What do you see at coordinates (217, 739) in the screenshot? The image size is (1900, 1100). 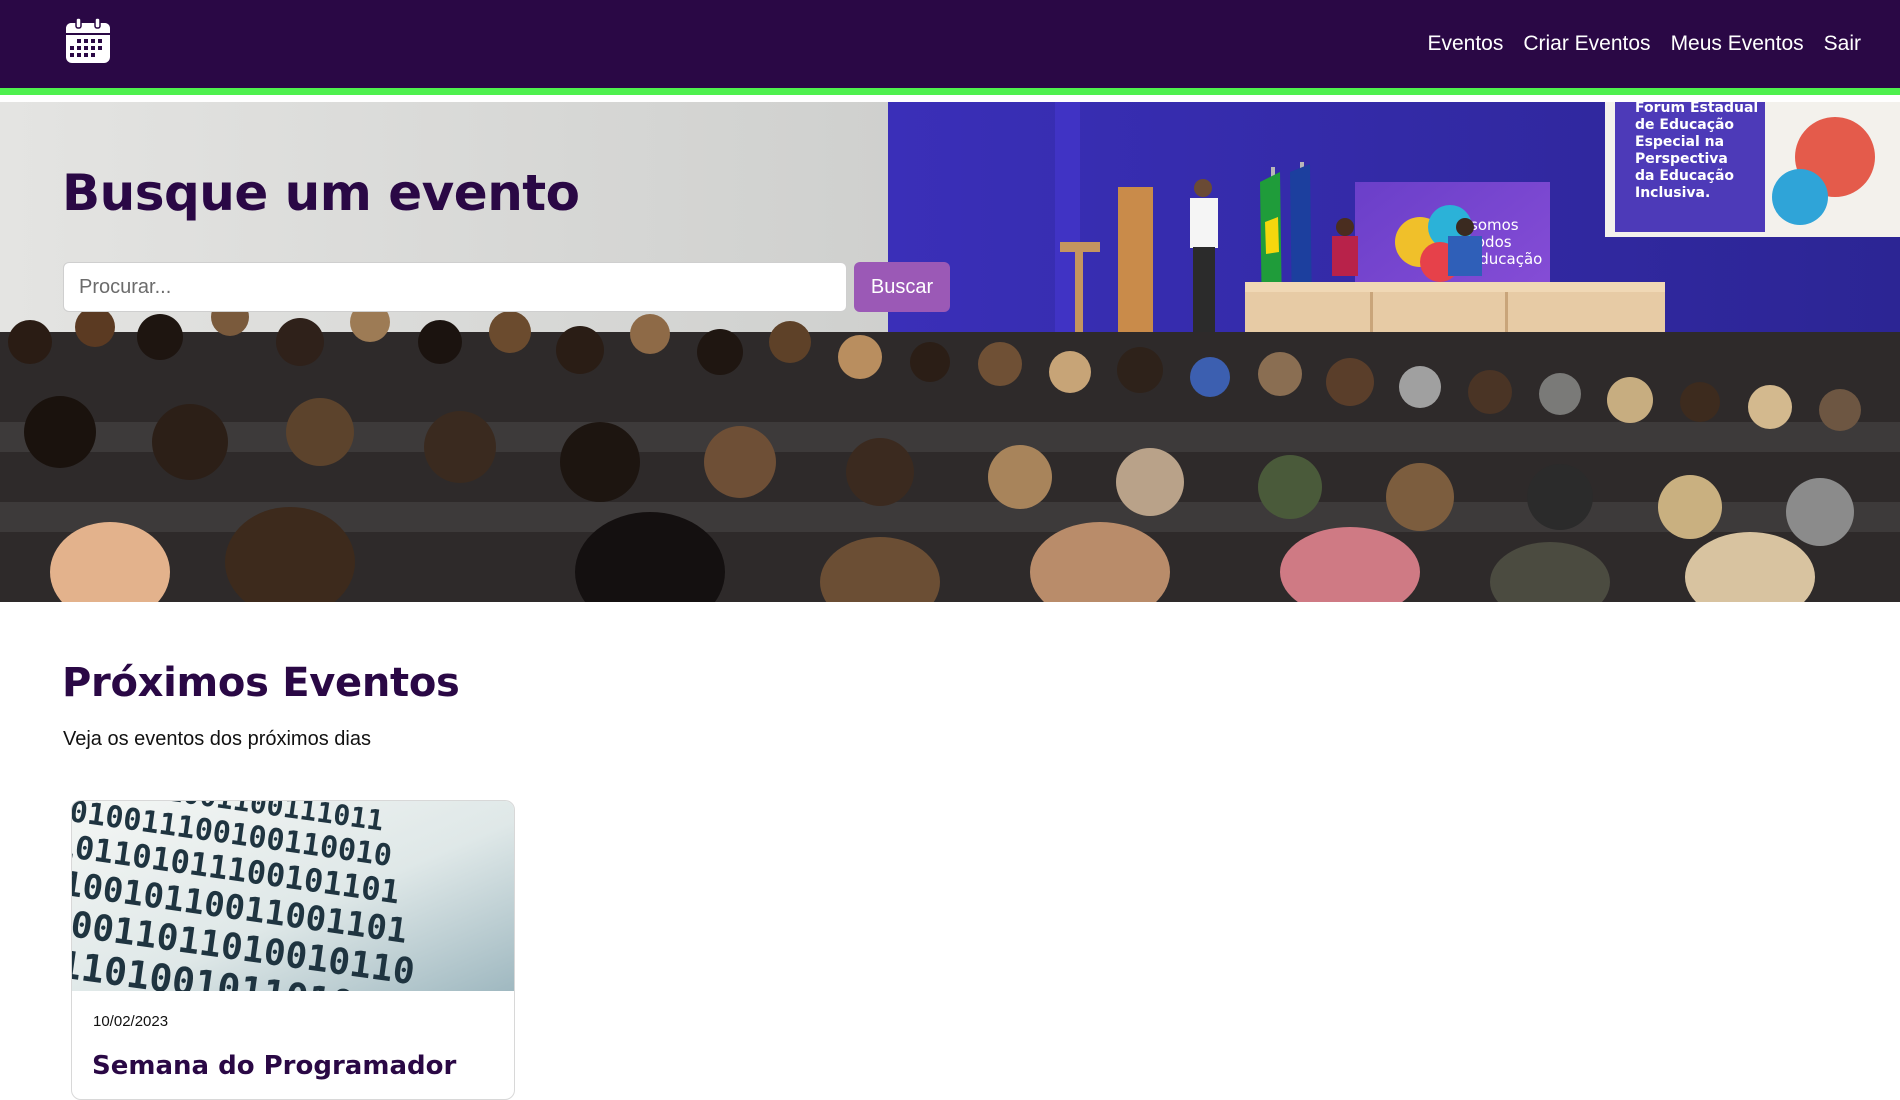 I see `section-subtitle: Veja os eventos dos próximos dias` at bounding box center [217, 739].